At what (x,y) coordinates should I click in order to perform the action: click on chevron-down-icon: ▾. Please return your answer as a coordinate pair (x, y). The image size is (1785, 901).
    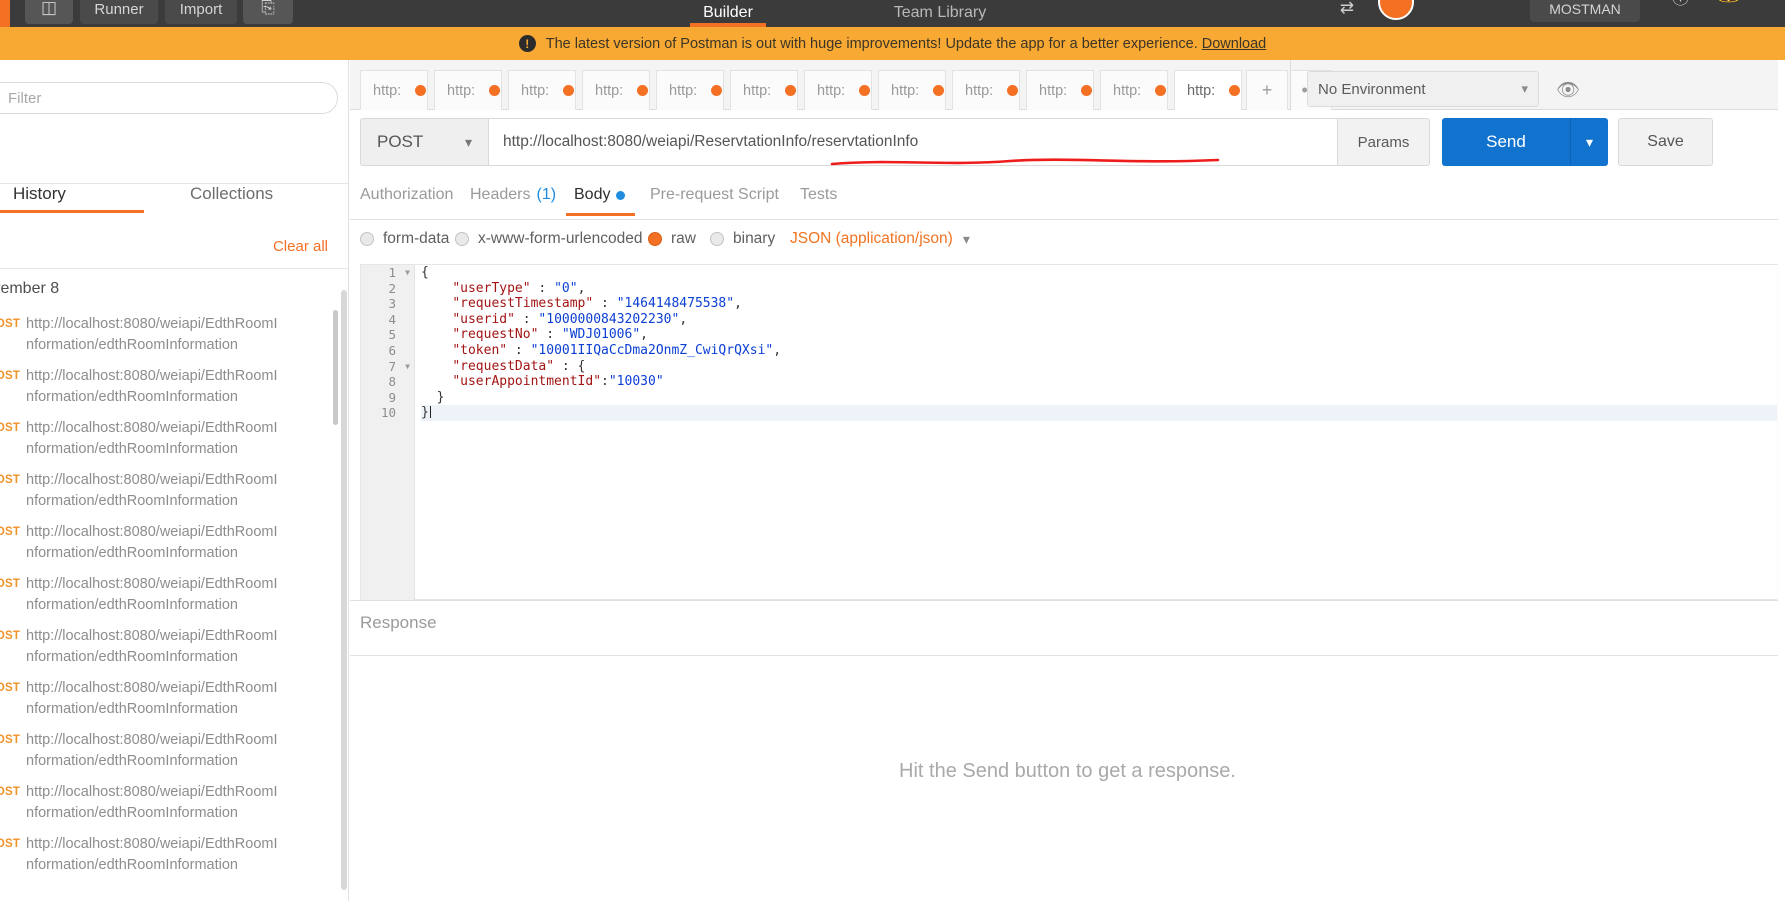
    Looking at the image, I should click on (468, 141).